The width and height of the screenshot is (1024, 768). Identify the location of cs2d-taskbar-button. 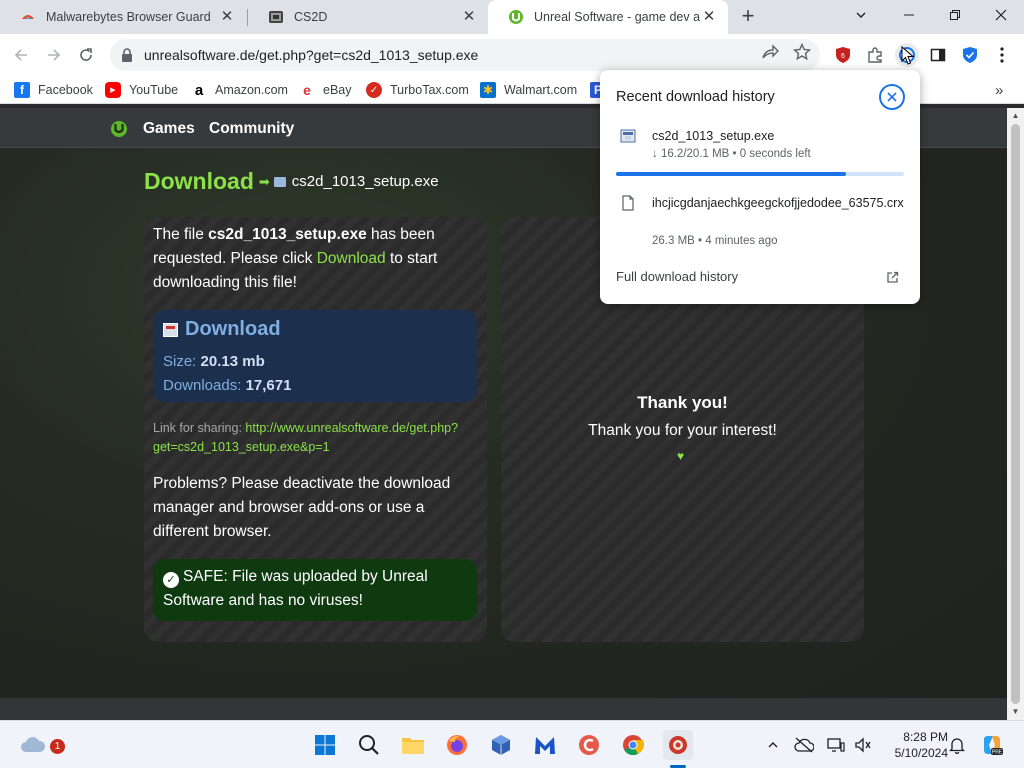
(678, 745).